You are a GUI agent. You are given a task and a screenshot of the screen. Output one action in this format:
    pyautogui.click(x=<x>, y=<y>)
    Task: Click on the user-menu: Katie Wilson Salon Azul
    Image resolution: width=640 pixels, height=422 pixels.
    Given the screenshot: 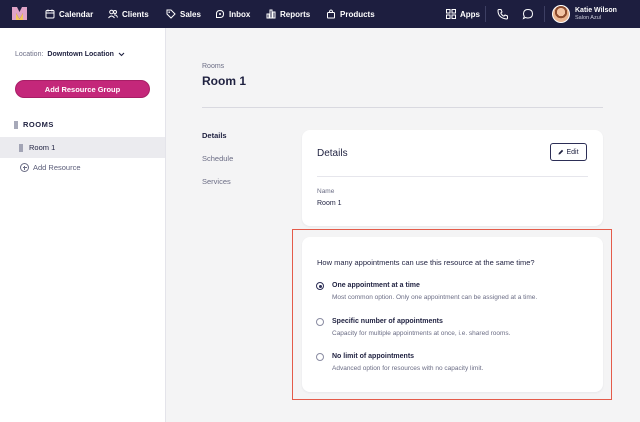 What is the action you would take?
    pyautogui.click(x=584, y=14)
    